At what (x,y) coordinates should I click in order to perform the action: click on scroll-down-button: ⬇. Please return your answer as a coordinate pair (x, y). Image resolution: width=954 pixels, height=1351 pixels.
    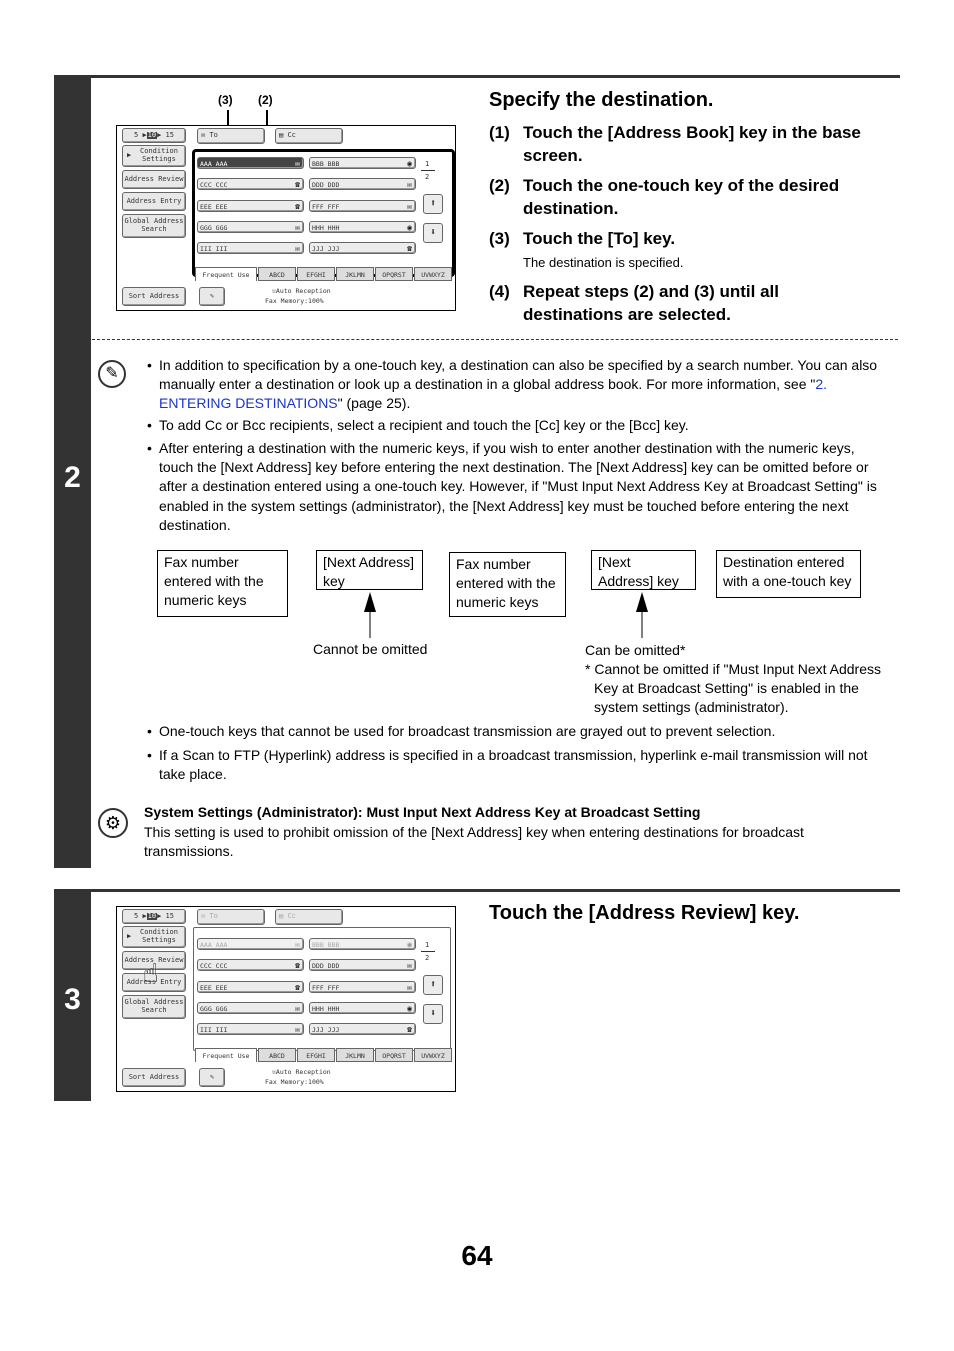
    Looking at the image, I should click on (433, 233).